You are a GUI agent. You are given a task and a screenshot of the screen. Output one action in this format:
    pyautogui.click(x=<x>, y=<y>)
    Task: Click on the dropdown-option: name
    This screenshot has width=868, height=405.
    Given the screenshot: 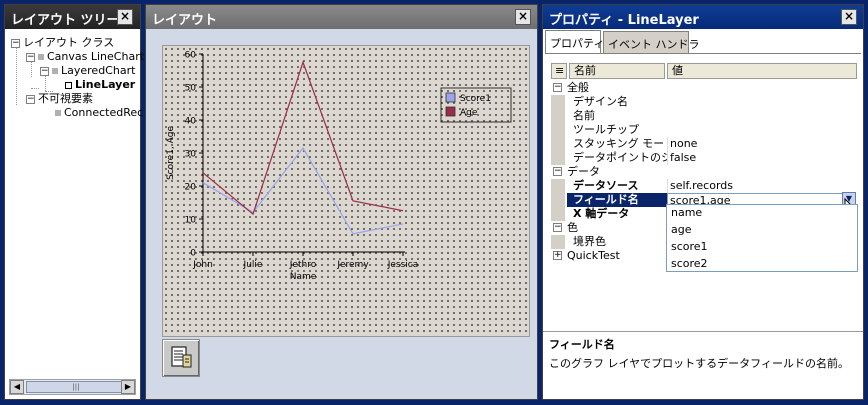 What is the action you would take?
    pyautogui.click(x=686, y=213)
    